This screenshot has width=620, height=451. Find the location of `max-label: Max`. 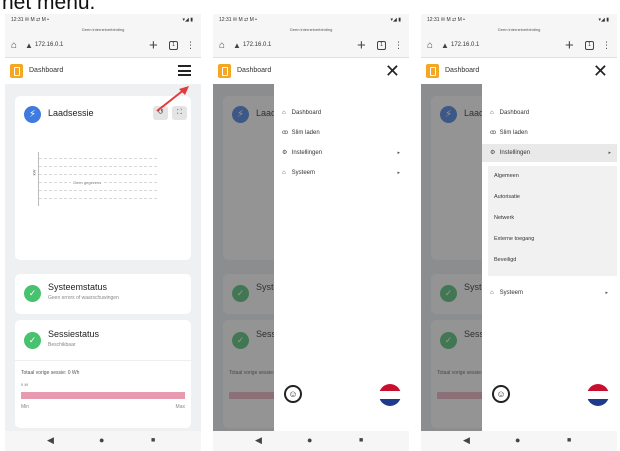

max-label: Max is located at coordinates (180, 407).